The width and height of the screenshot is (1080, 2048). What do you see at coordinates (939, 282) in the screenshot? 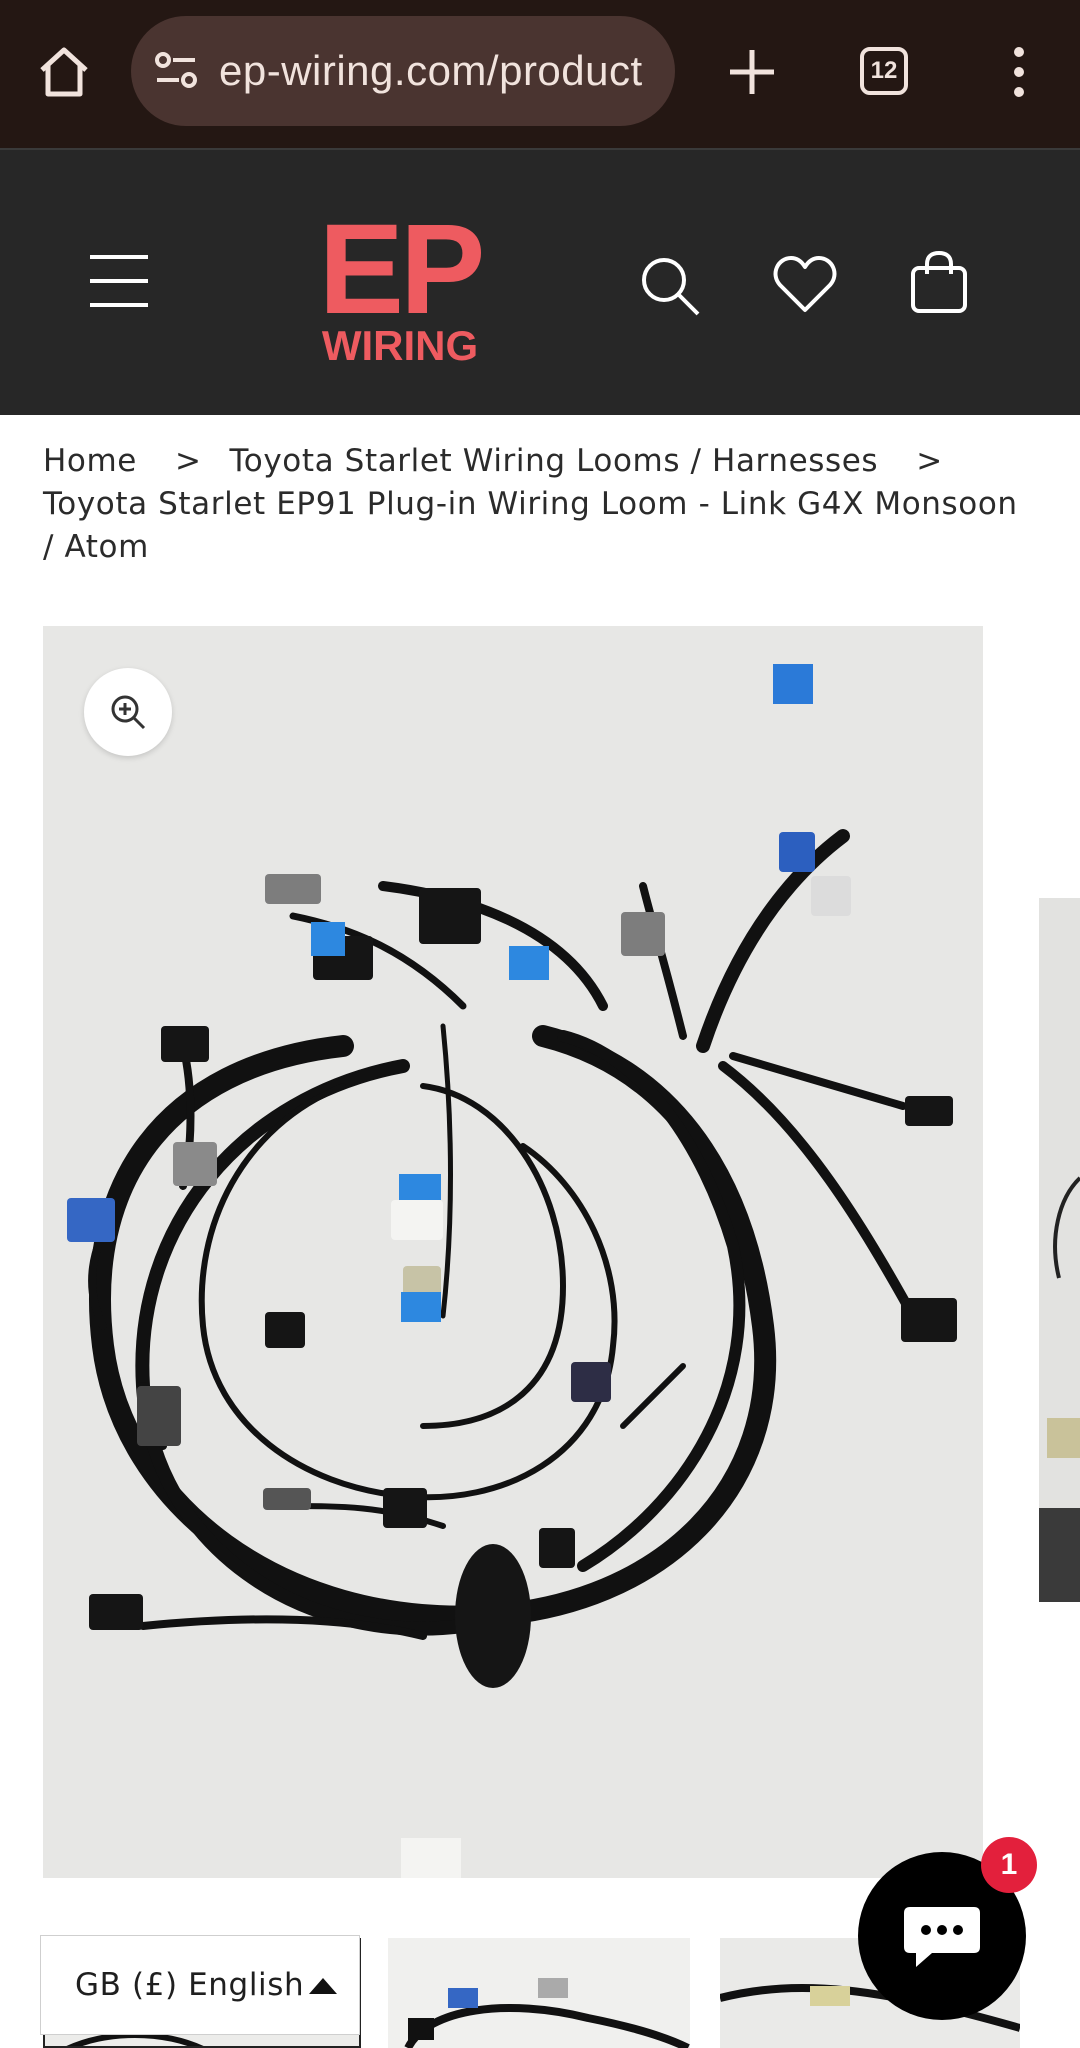
I see `cart-icon` at bounding box center [939, 282].